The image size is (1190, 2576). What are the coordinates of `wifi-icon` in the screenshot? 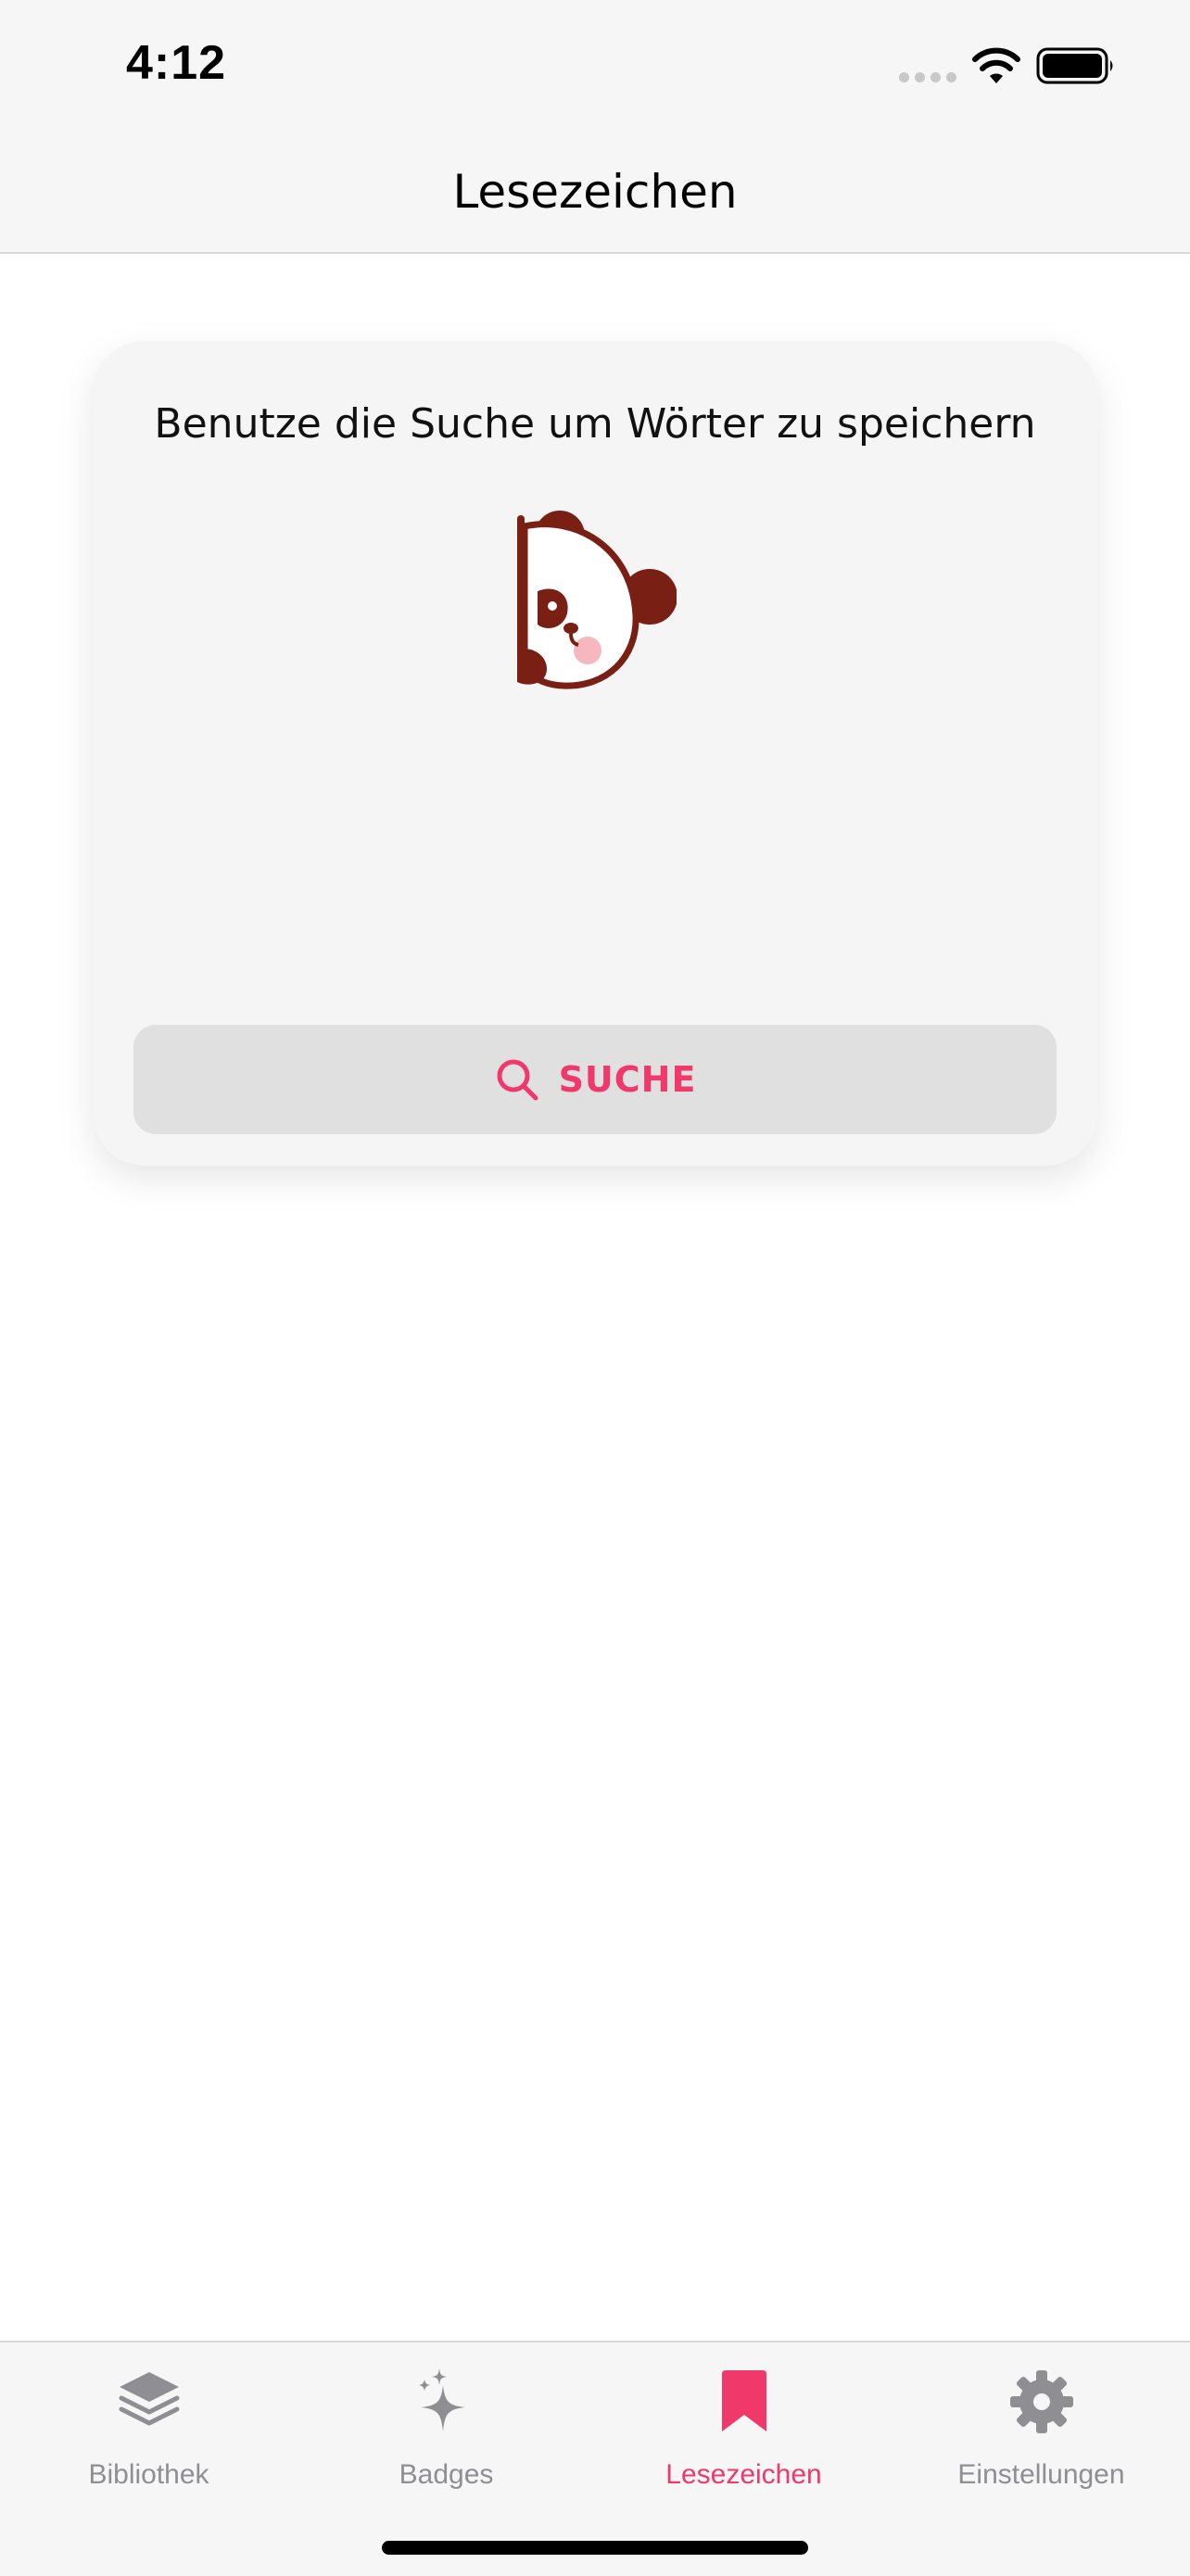 It's located at (996, 65).